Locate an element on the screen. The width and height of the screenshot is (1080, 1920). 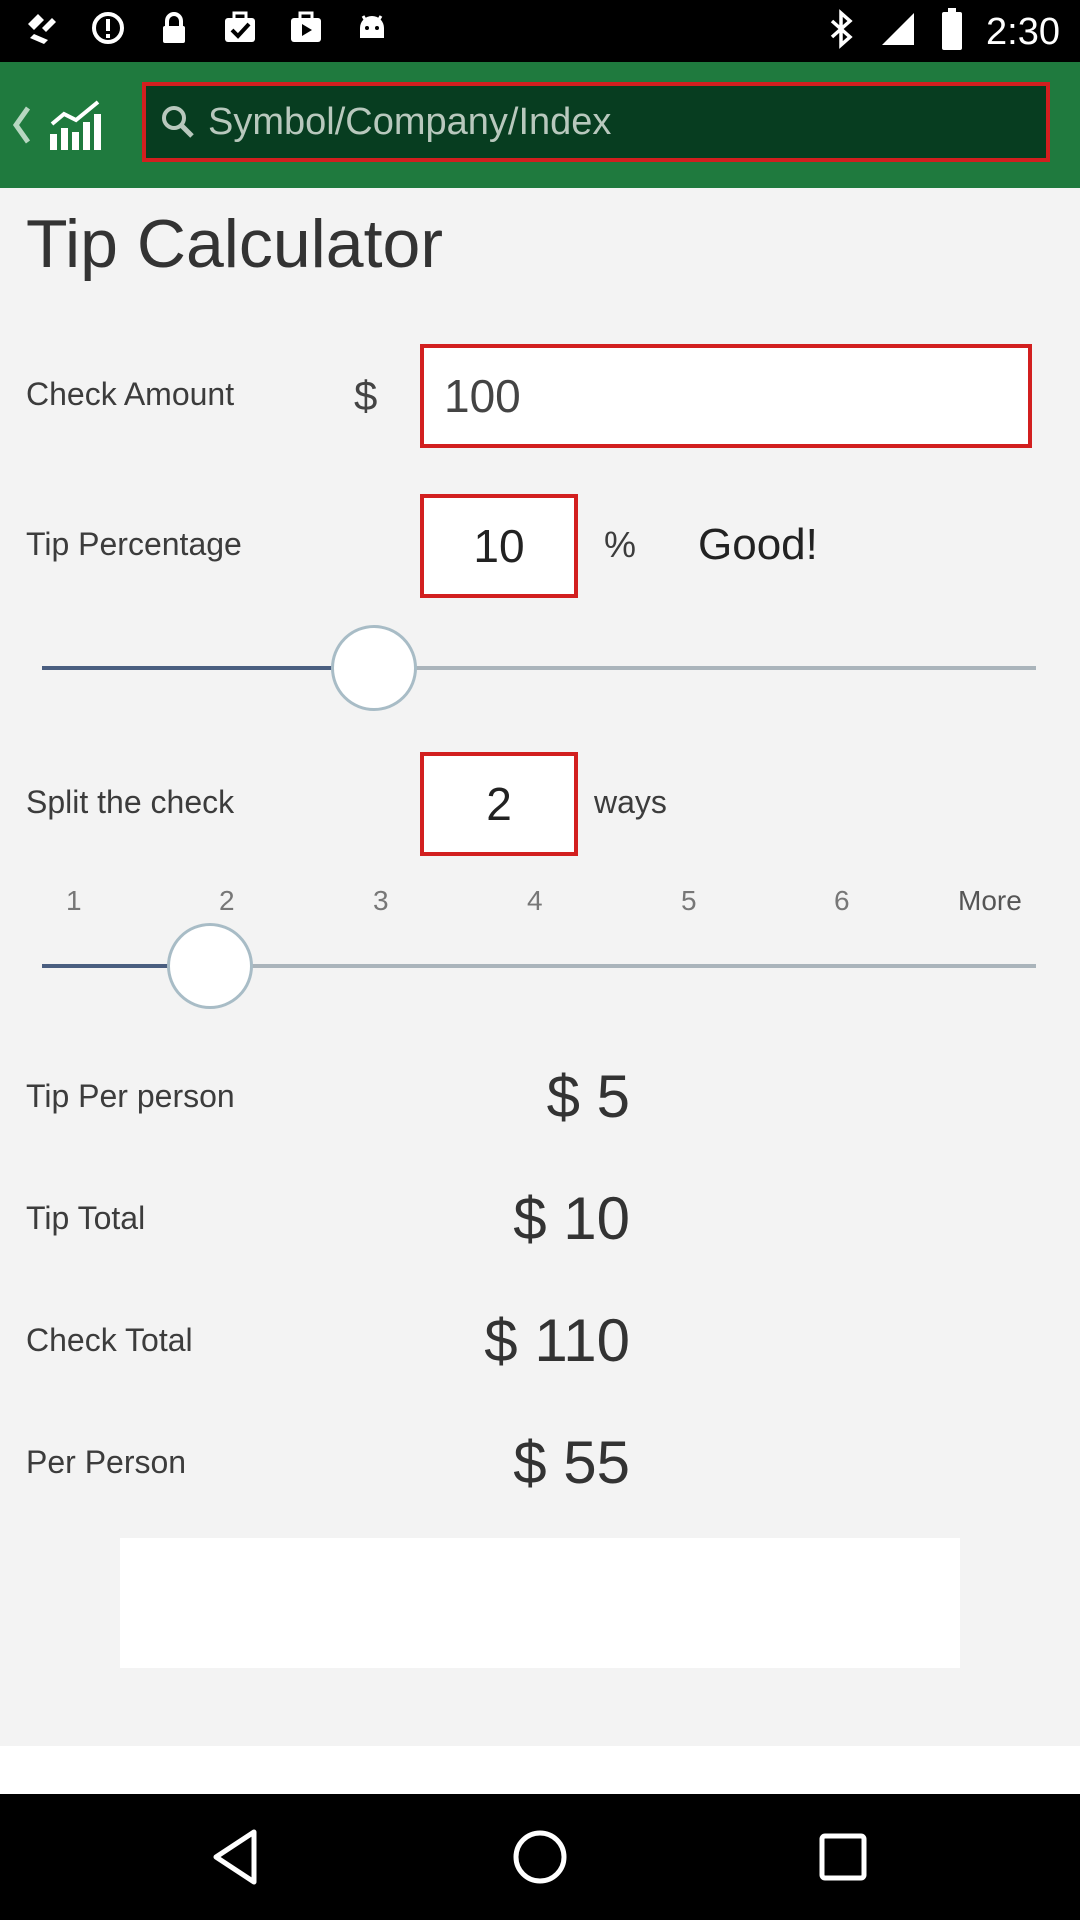
stock-chart-logo-icon is located at coordinates (75, 126).